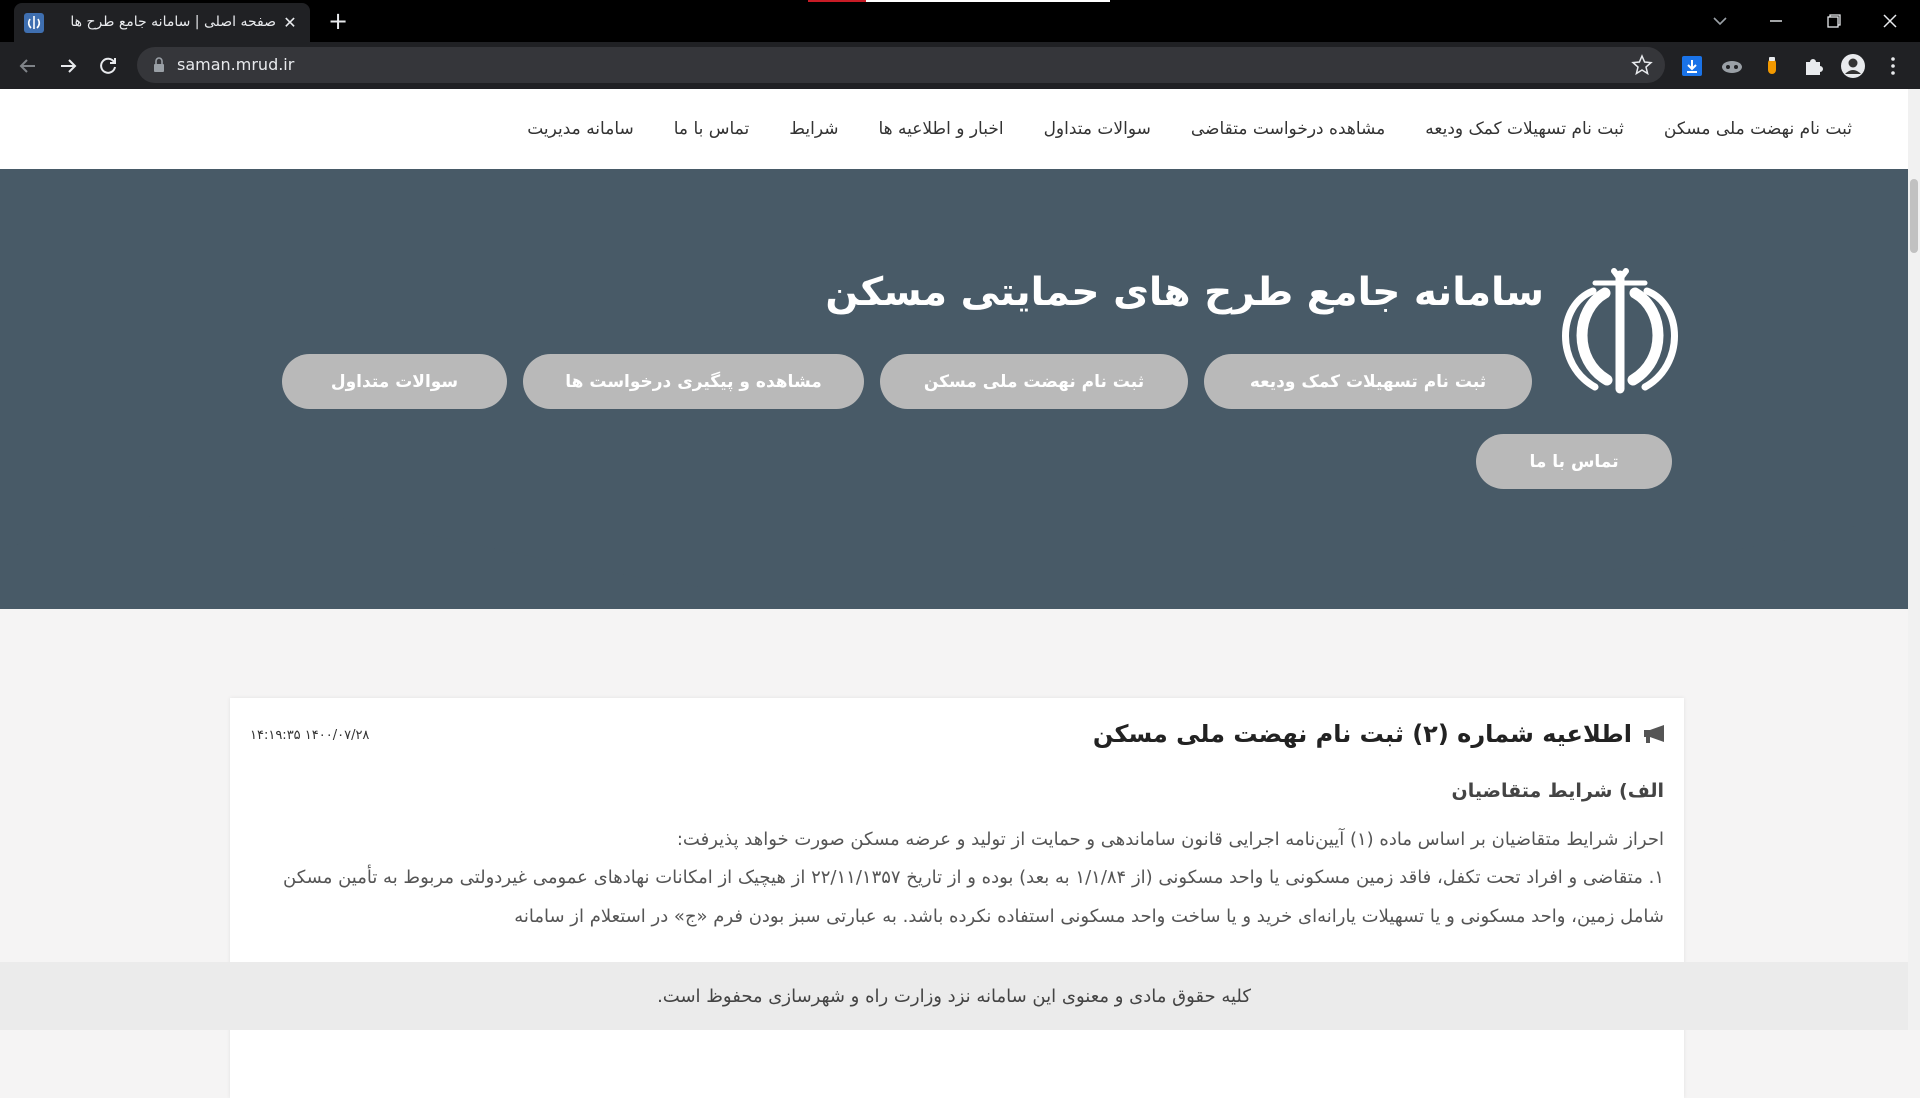 This screenshot has height=1098, width=1920. I want to click on browser-tab: صفحه اصلی | سامانه جامع طرح ها ✕, so click(162, 22).